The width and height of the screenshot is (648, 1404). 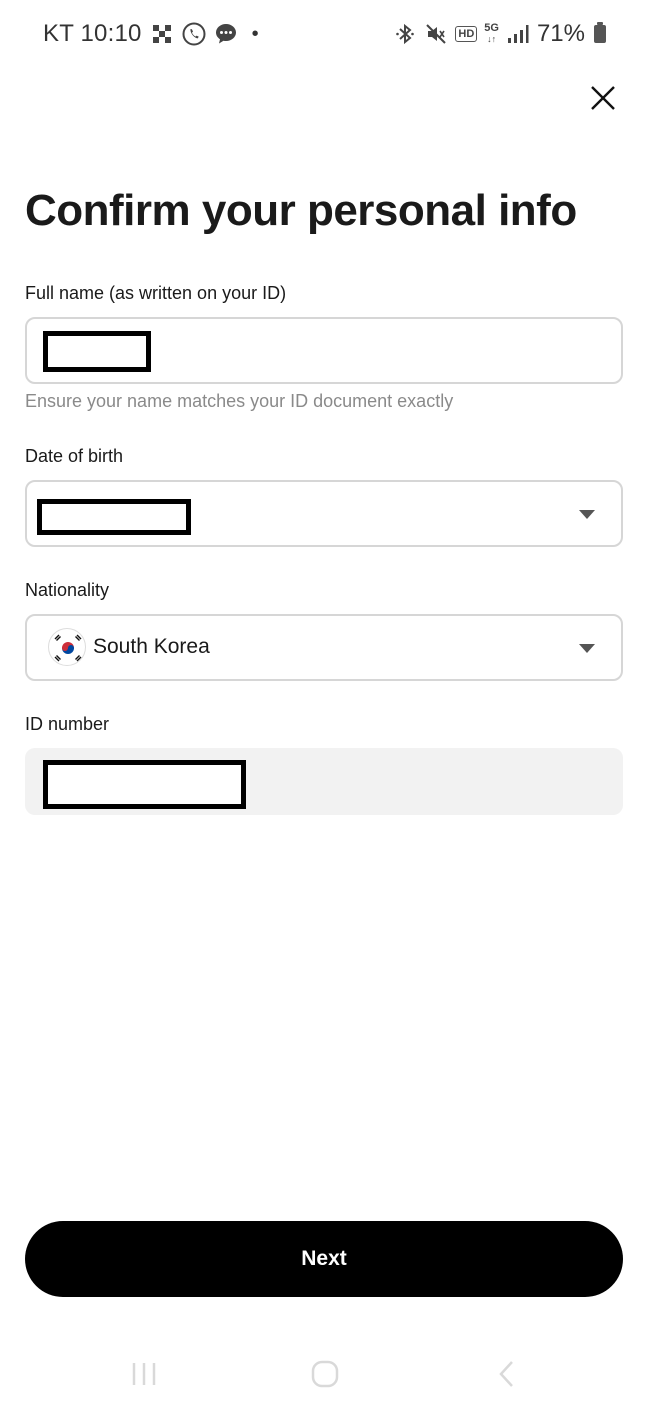 What do you see at coordinates (156, 293) in the screenshot?
I see `full-name-label: Full name (as written on your ID)` at bounding box center [156, 293].